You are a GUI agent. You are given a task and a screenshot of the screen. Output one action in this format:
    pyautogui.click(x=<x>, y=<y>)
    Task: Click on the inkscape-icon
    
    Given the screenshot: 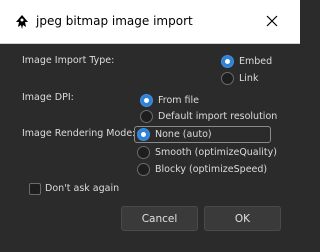 What is the action you would take?
    pyautogui.click(x=22, y=22)
    